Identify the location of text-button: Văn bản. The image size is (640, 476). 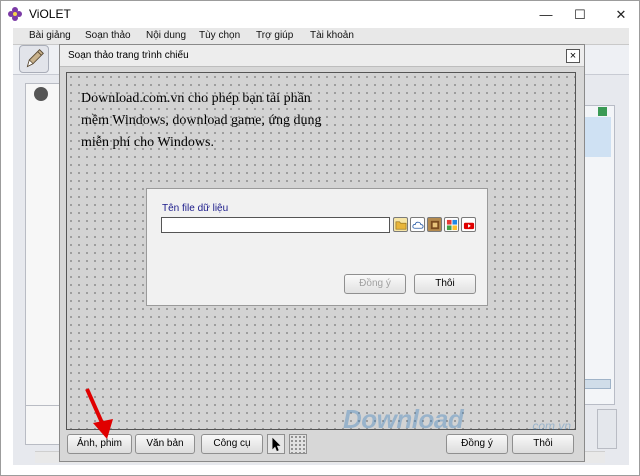
(165, 444).